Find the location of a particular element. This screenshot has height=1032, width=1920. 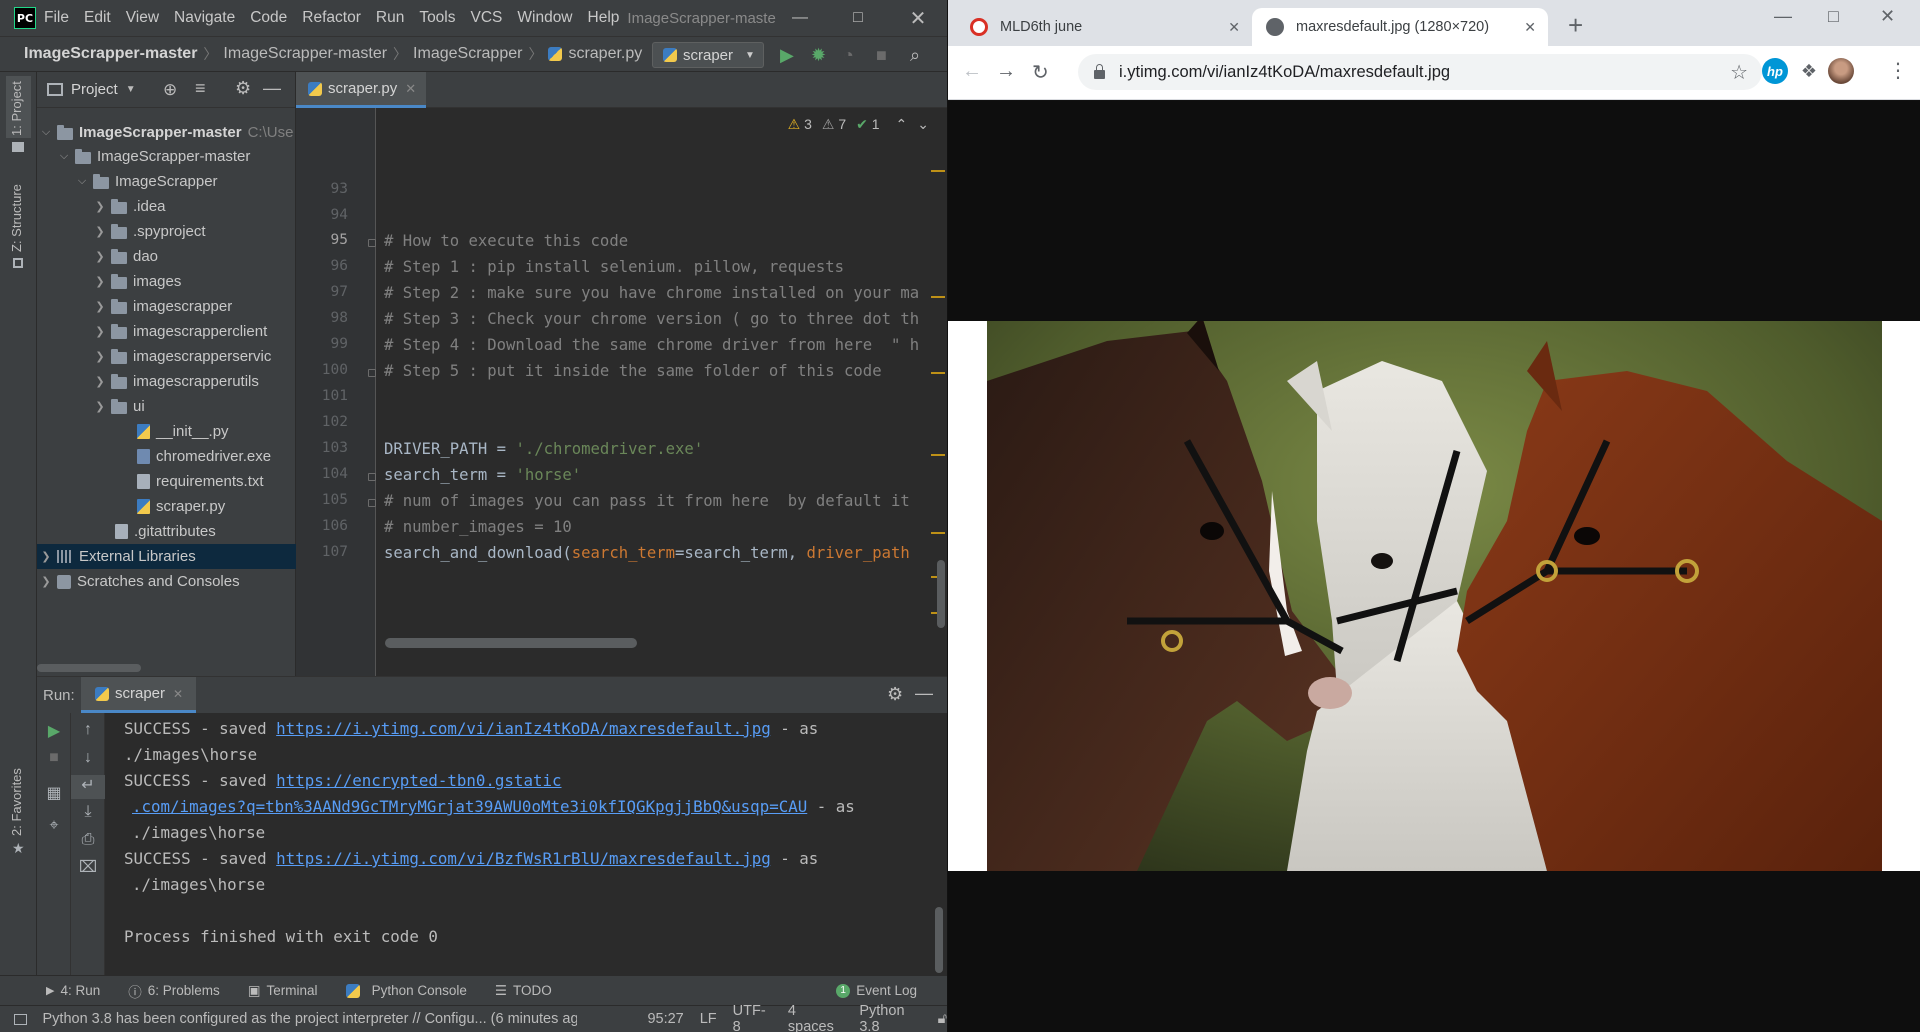

tree-node-ui: ❯ ui is located at coordinates (166, 406).